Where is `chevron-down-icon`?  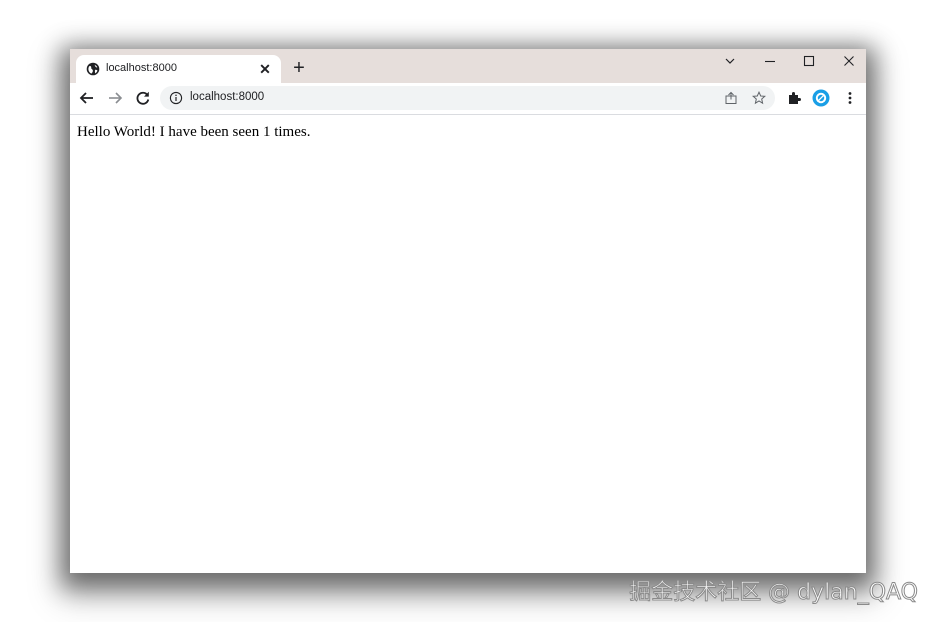
chevron-down-icon is located at coordinates (730, 61).